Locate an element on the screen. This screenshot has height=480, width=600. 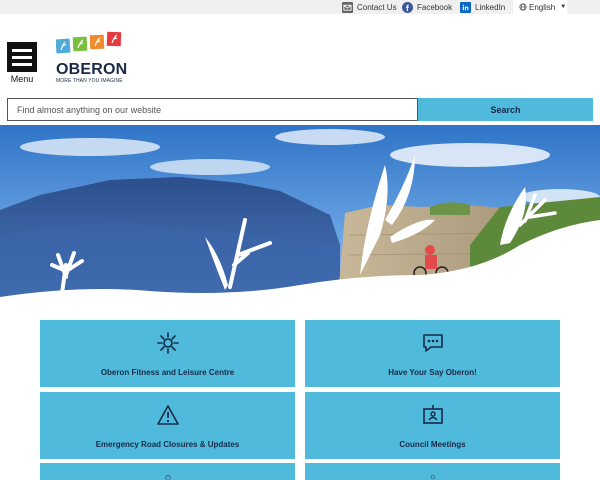
tile-label: Have Your Say Oberon! is located at coordinates (432, 372).